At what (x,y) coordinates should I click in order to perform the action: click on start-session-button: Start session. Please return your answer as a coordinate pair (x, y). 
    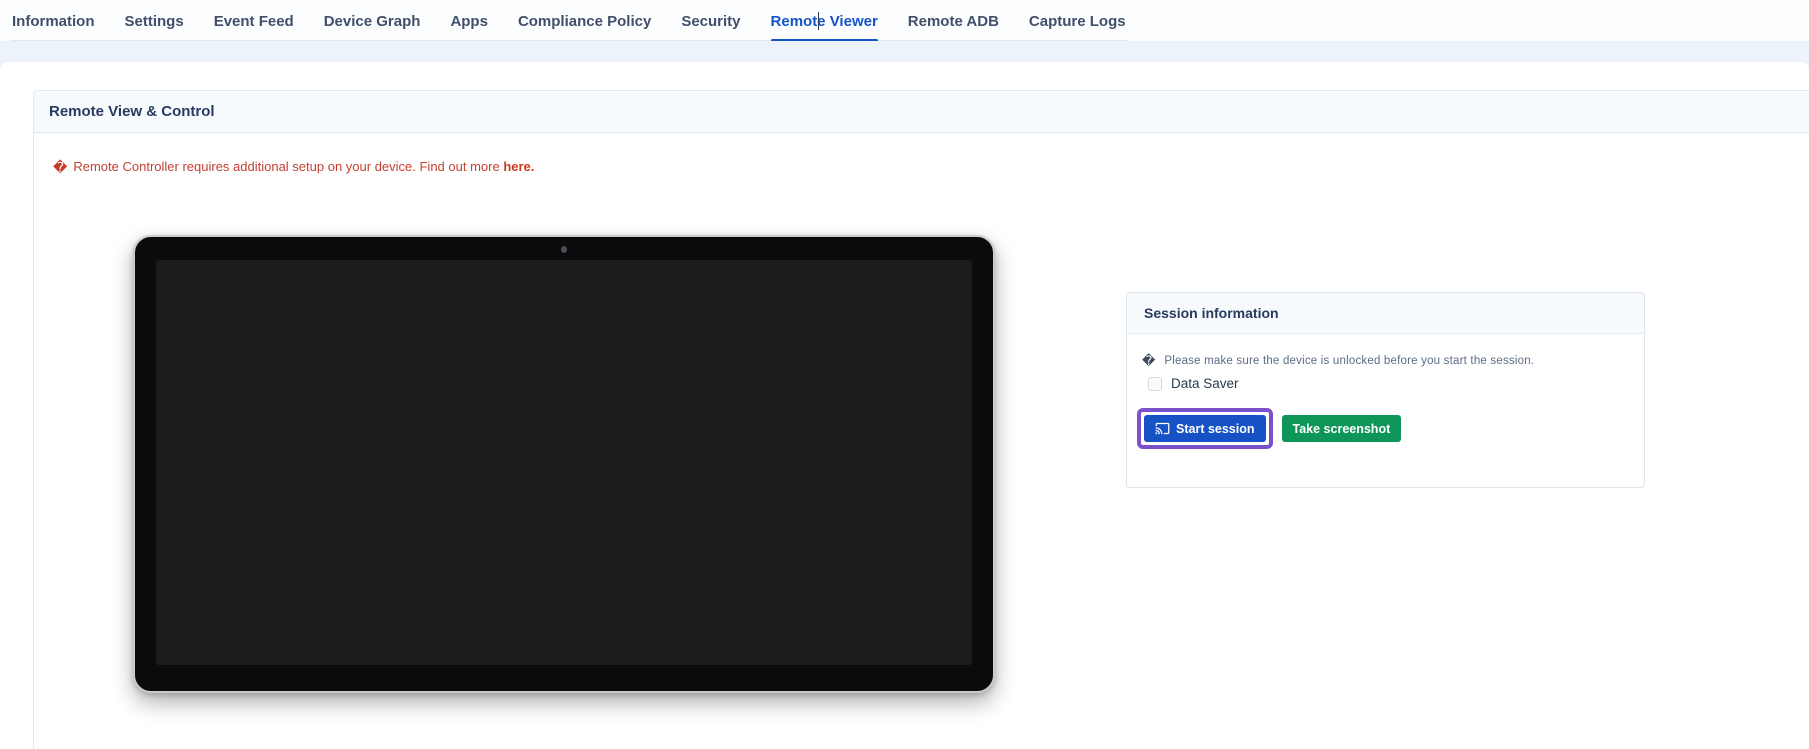
    Looking at the image, I should click on (1205, 428).